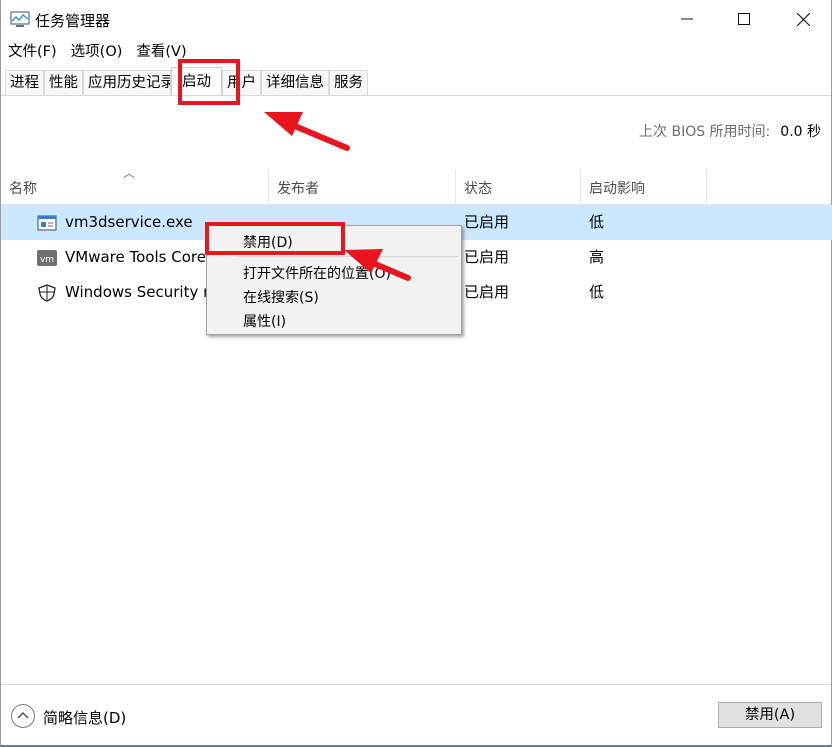  Describe the element at coordinates (47, 293) in the screenshot. I see `shield-icon` at that location.